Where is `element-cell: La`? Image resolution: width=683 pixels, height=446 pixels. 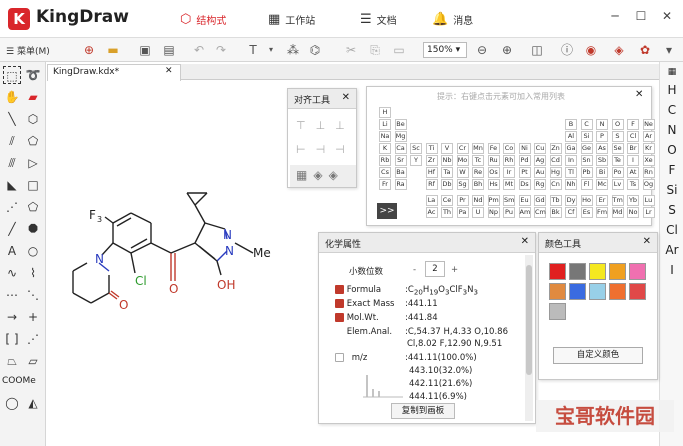 element-cell: La is located at coordinates (431, 200).